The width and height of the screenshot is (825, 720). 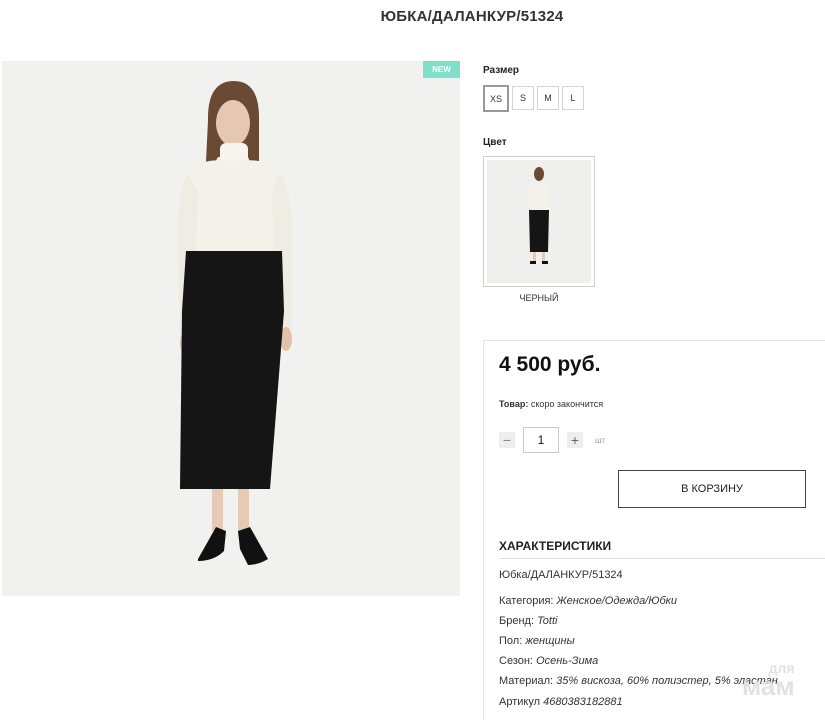 What do you see at coordinates (541, 440) in the screenshot?
I see `quantity-input` at bounding box center [541, 440].